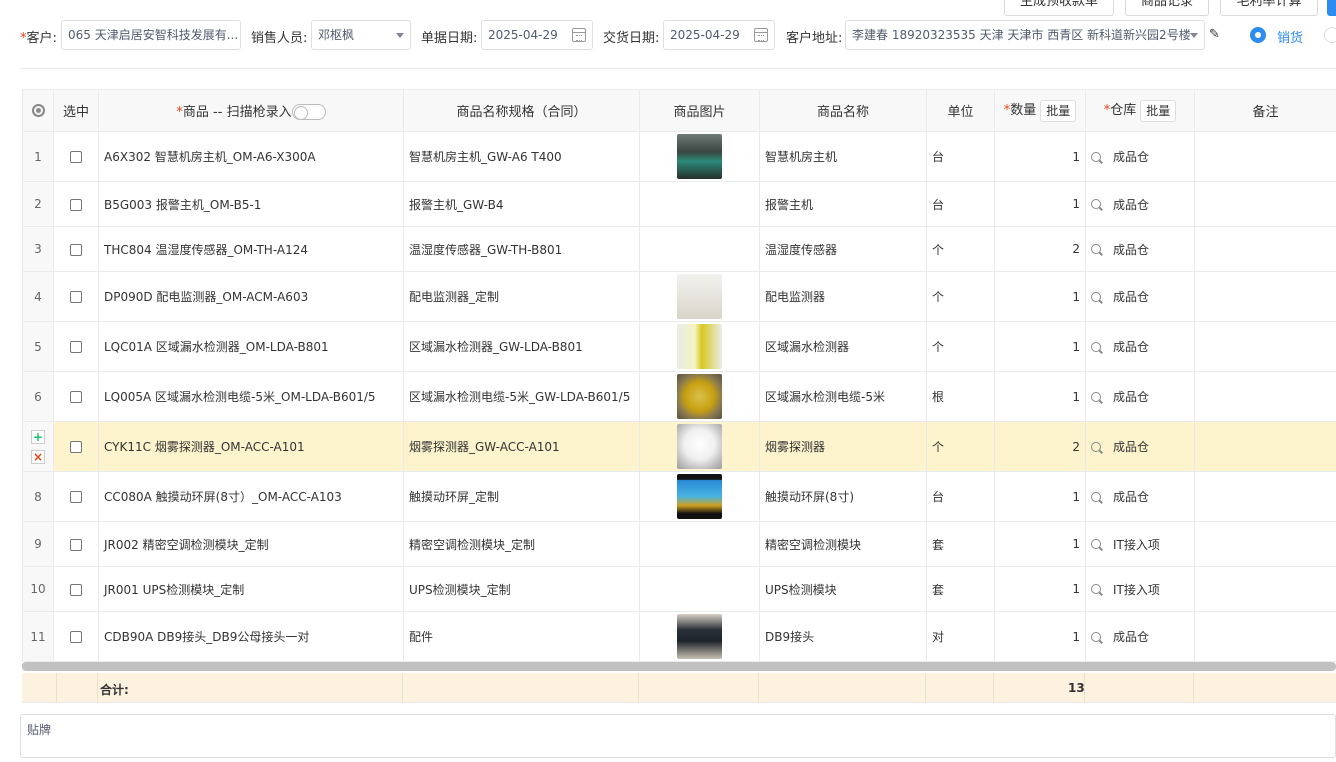 This screenshot has width=1336, height=762. What do you see at coordinates (1167, 8) in the screenshot?
I see `product-records-button: 商品记录` at bounding box center [1167, 8].